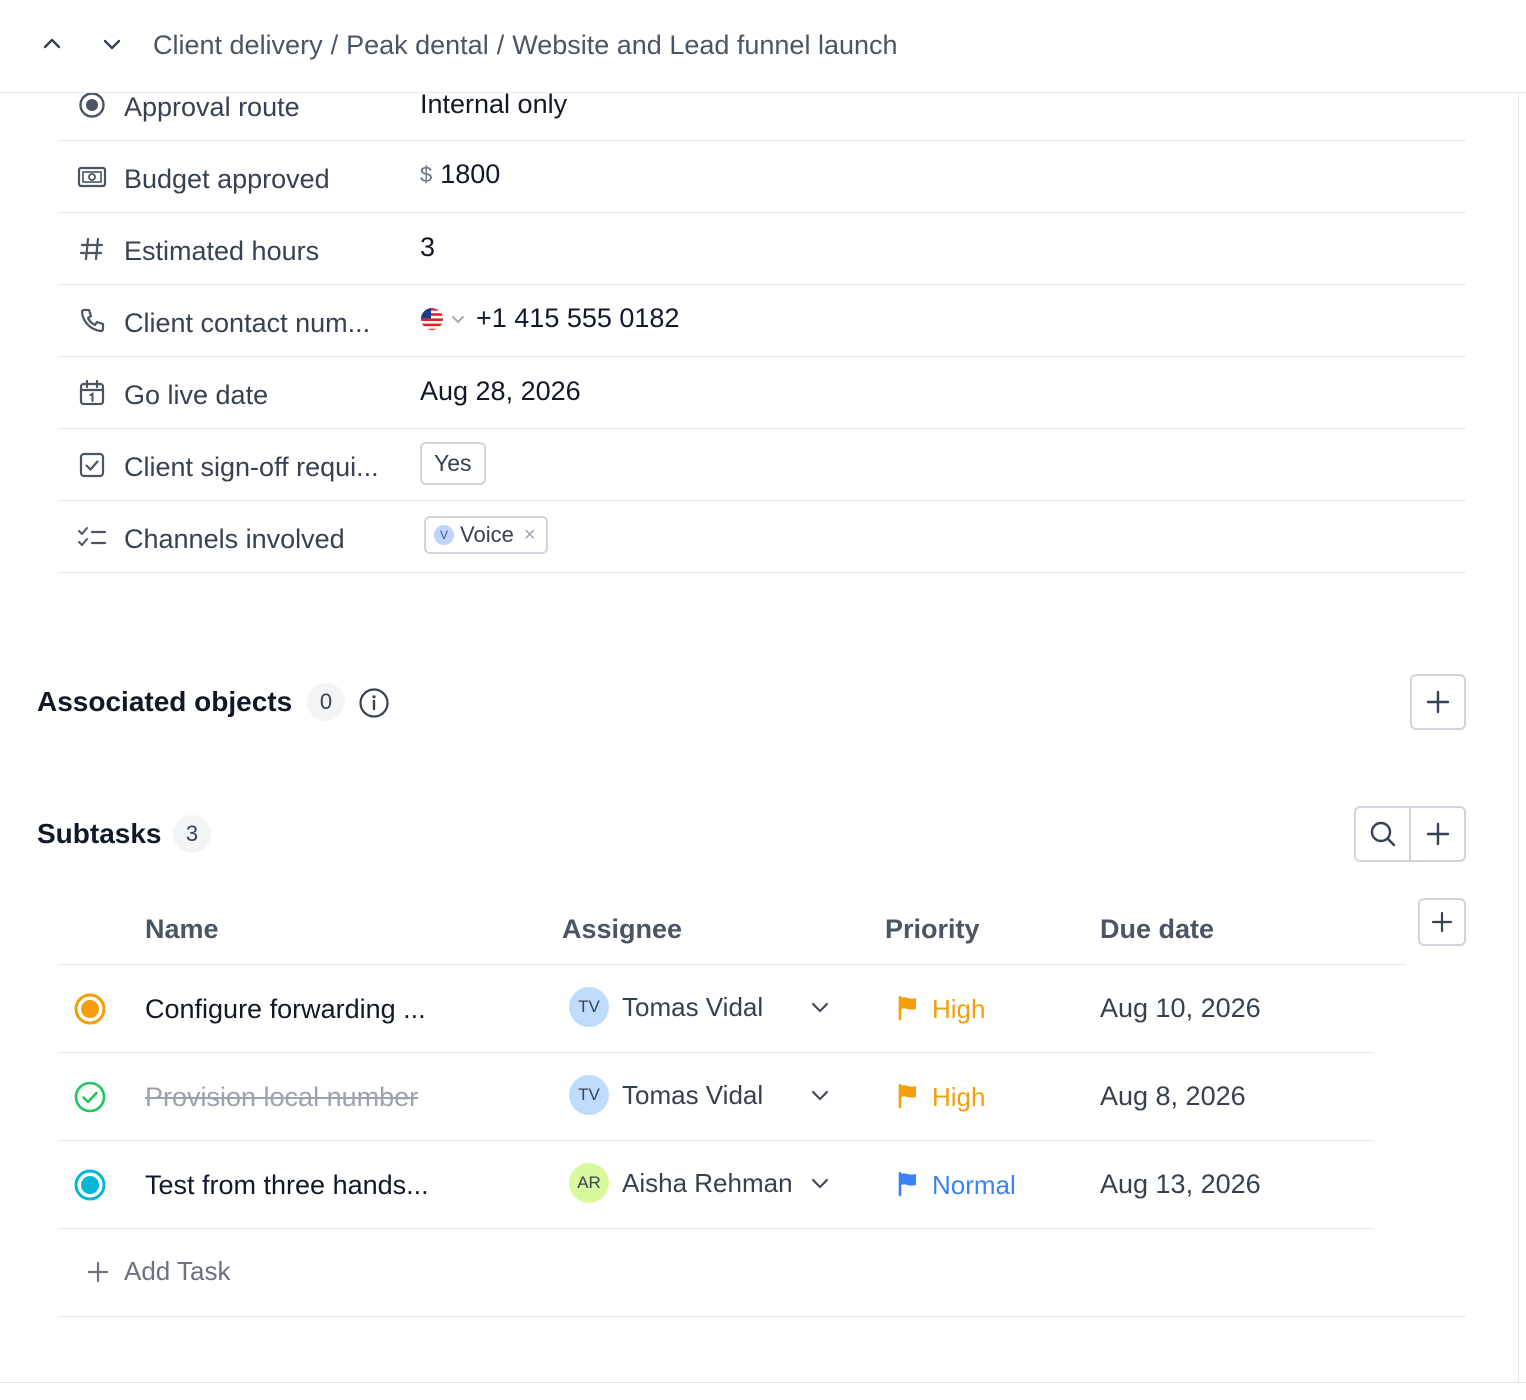  What do you see at coordinates (500, 391) in the screenshot?
I see `field-value: Aug 28, 2026` at bounding box center [500, 391].